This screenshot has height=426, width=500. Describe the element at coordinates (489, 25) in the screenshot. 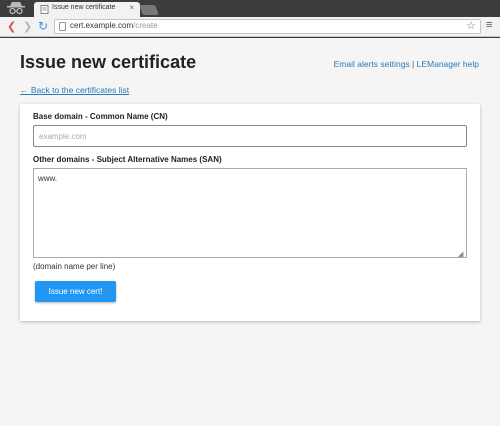

I see `hamburger-menu-icon: ≡` at that location.